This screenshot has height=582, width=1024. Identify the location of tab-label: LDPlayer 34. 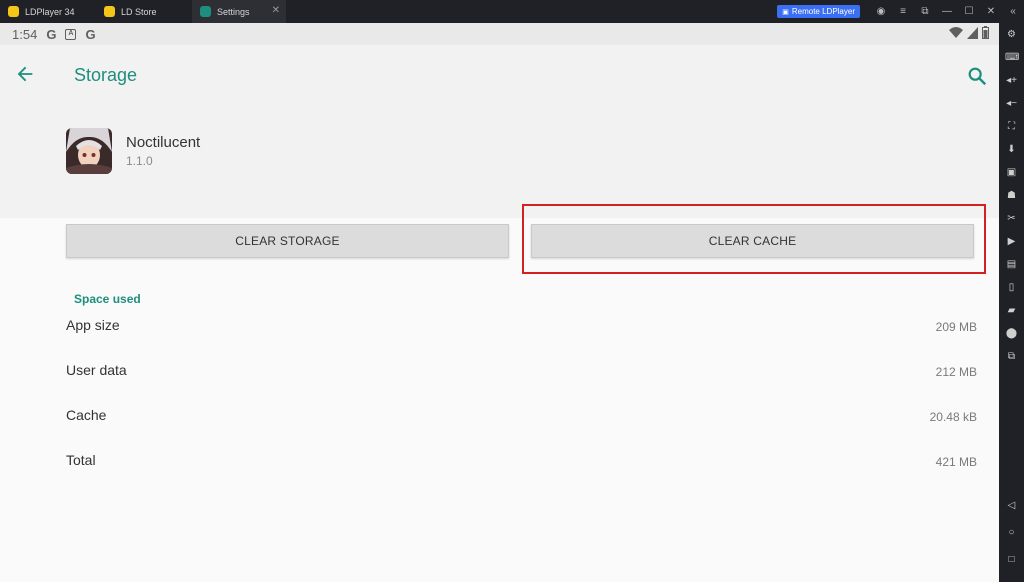
(50, 11).